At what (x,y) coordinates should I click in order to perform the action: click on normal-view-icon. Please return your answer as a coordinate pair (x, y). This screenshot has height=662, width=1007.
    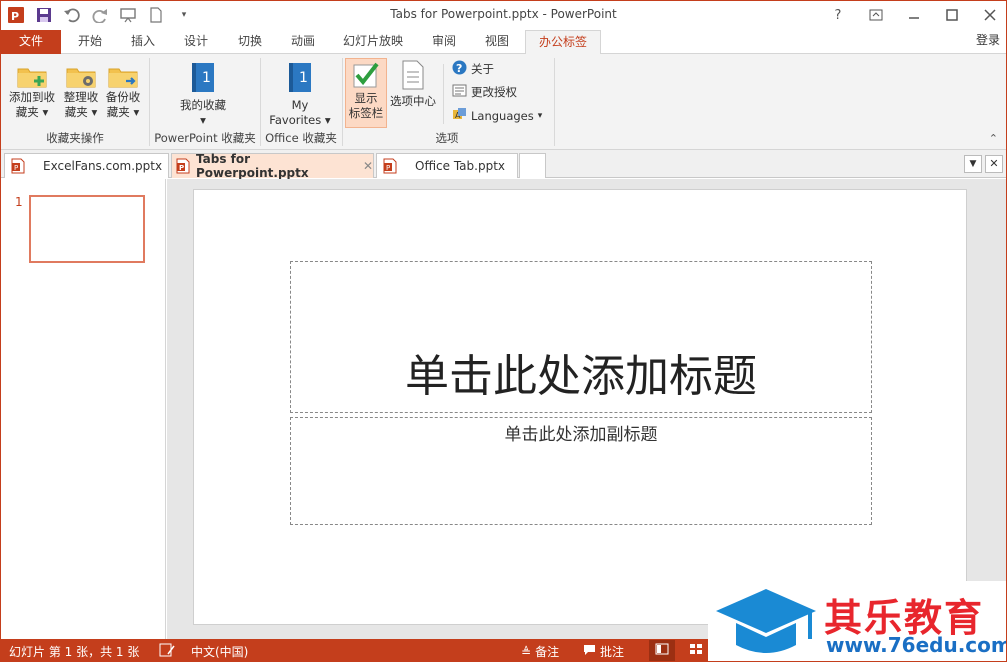
    Looking at the image, I should click on (662, 650).